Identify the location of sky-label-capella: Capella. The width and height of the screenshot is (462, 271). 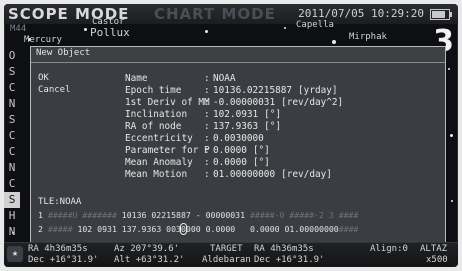
(315, 25).